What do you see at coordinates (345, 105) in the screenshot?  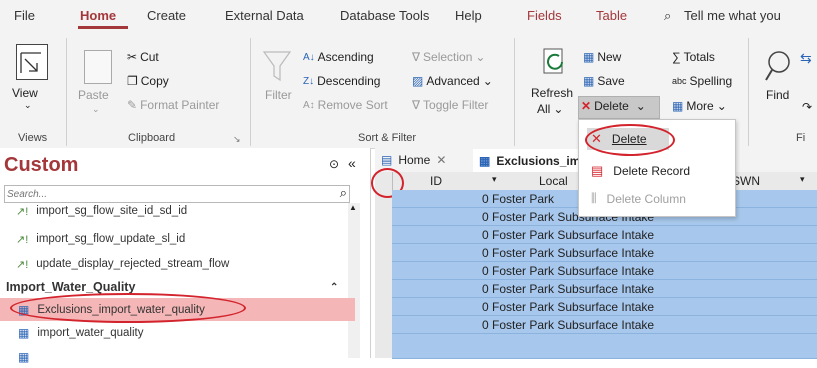 I see `remove-sort-button: A↕ Remove Sort` at bounding box center [345, 105].